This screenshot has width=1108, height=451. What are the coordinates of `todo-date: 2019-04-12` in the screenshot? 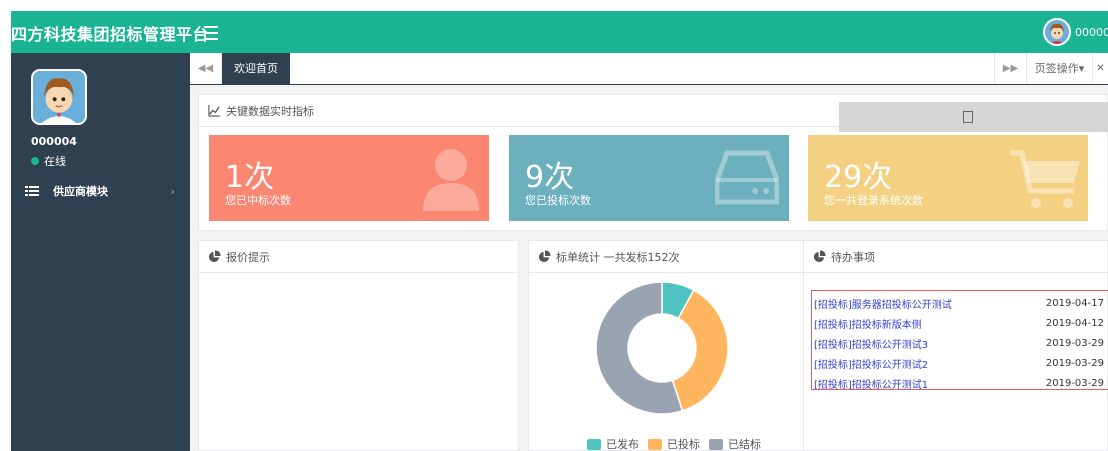 It's located at (1074, 323).